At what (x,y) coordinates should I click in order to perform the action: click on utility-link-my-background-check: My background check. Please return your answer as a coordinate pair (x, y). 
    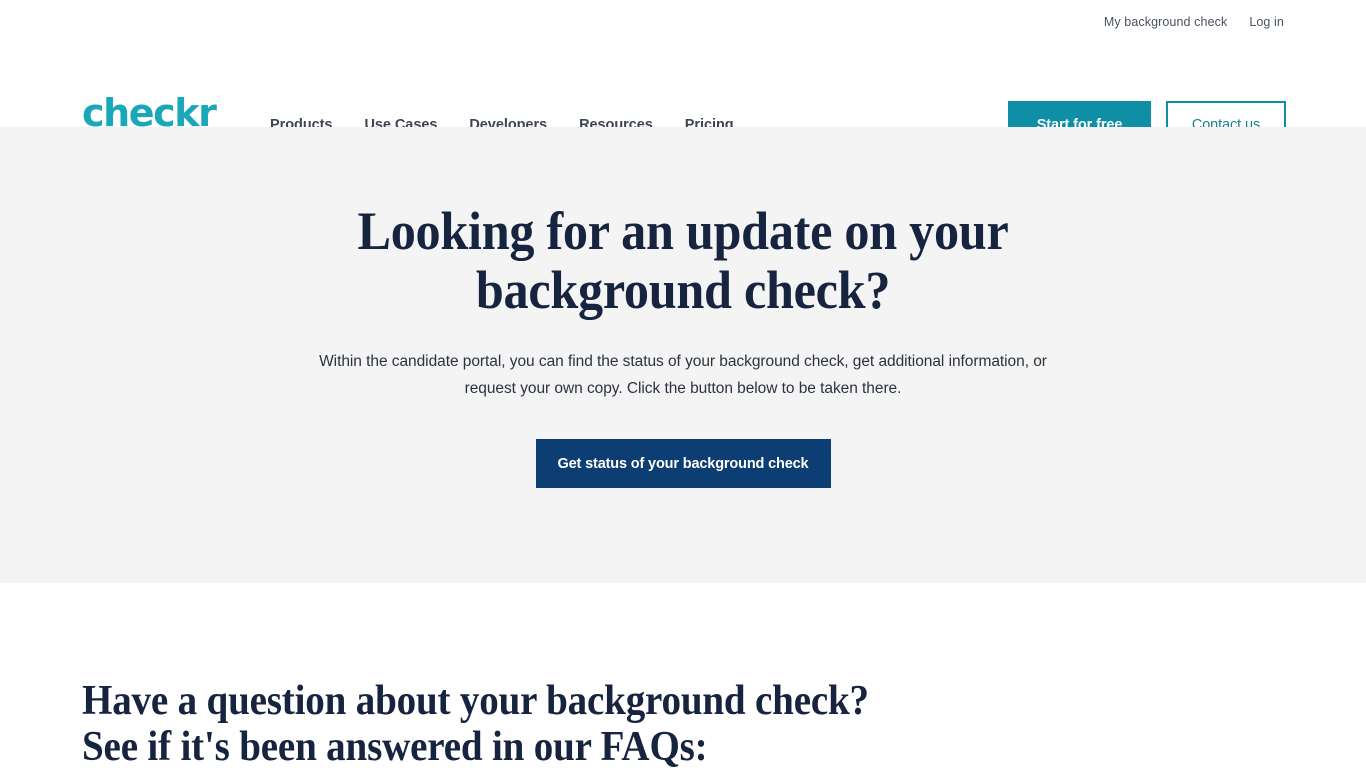
    Looking at the image, I should click on (1166, 22).